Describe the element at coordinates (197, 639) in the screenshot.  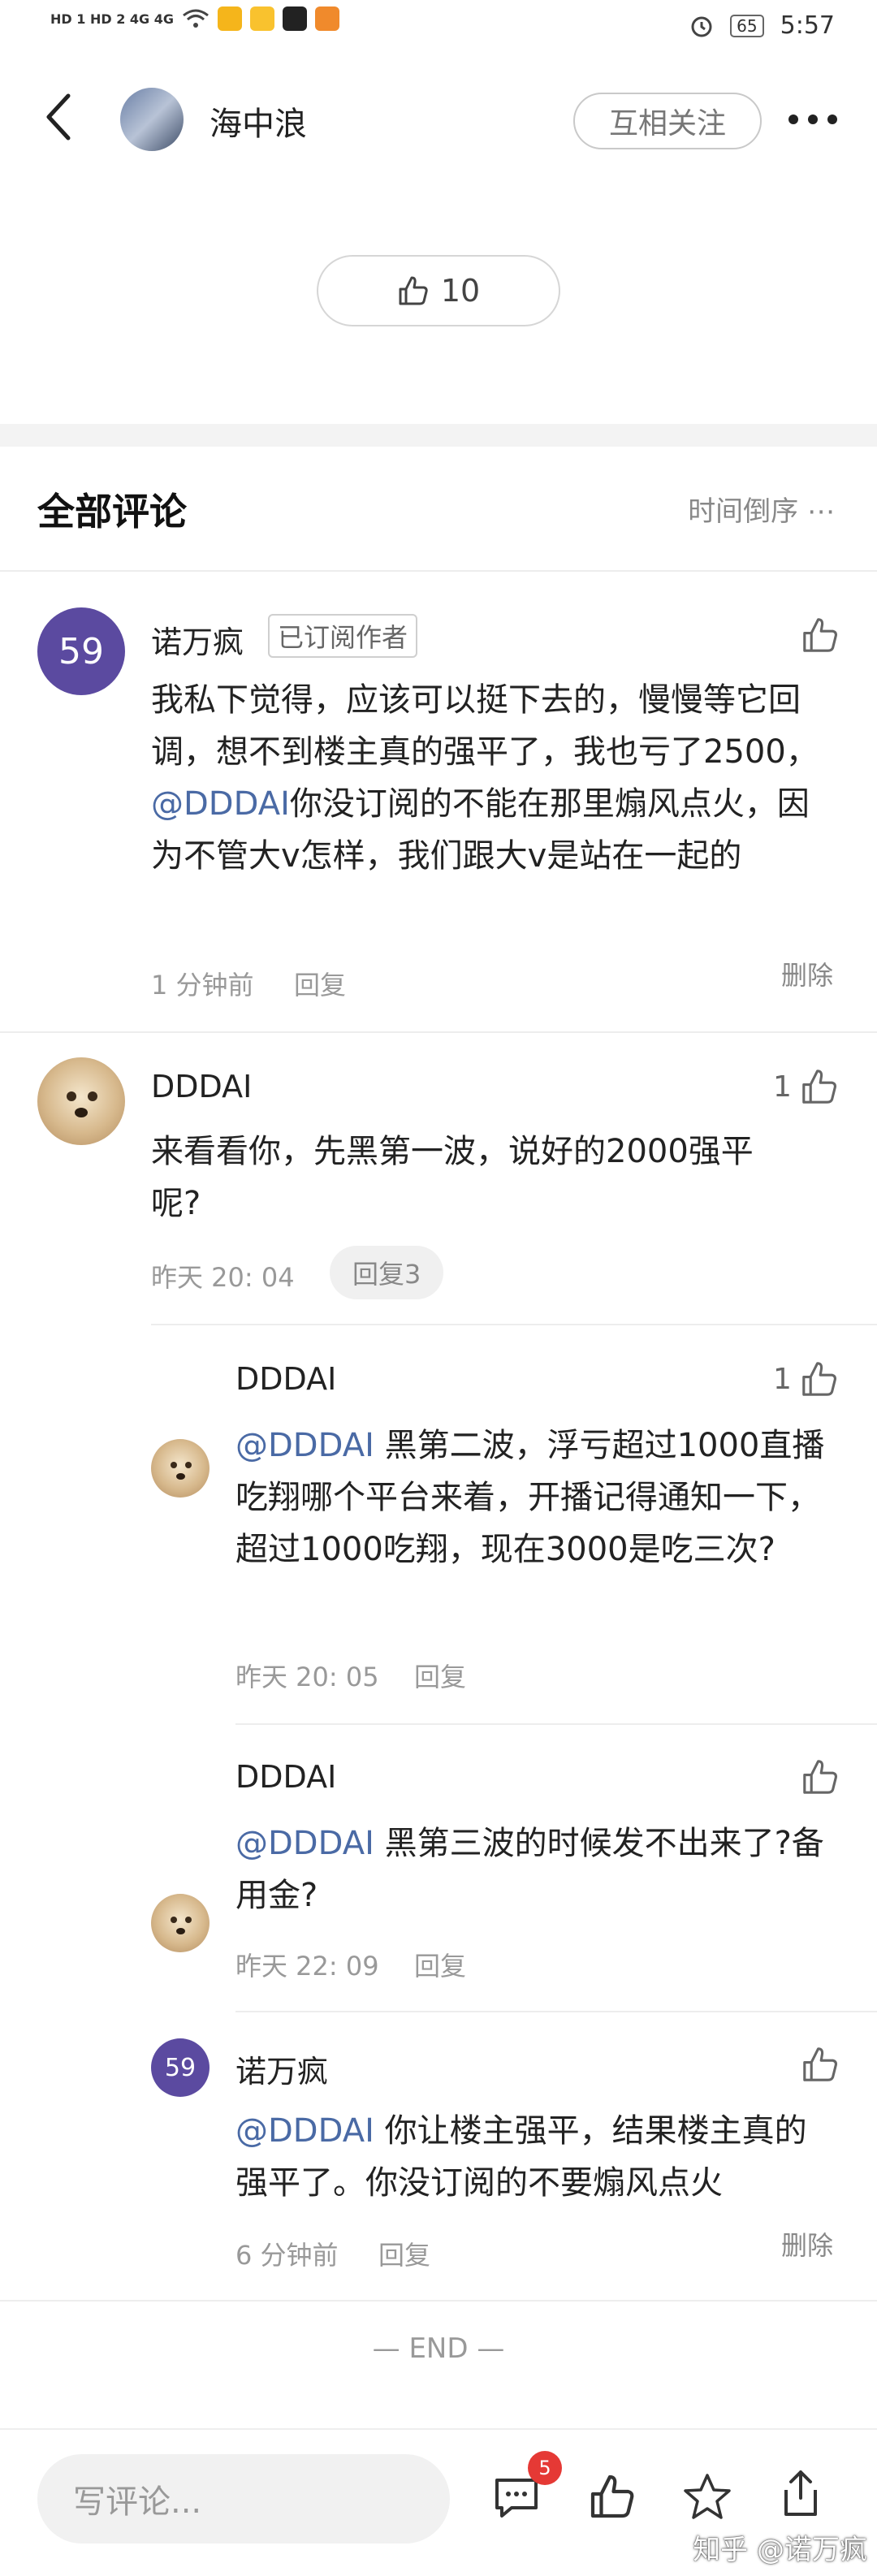
I see `comment-author: 诺万疯` at that location.